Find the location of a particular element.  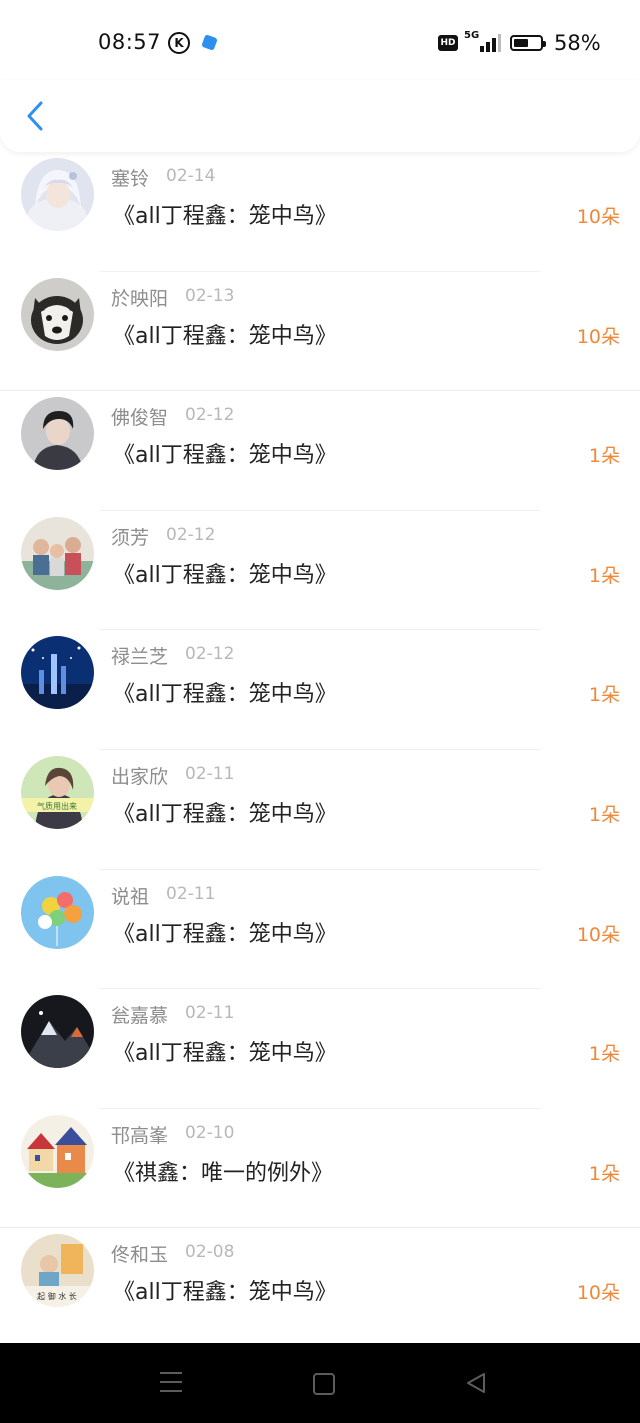

list-item: 塞铃 02-14 《all丁程鑫：笼中鸟》 10朵 is located at coordinates (320, 212).